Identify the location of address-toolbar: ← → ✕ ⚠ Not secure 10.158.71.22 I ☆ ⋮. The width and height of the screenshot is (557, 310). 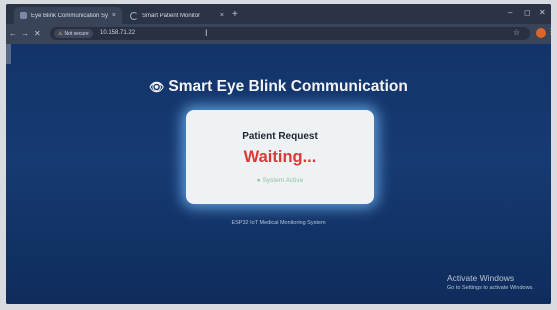
(278, 34).